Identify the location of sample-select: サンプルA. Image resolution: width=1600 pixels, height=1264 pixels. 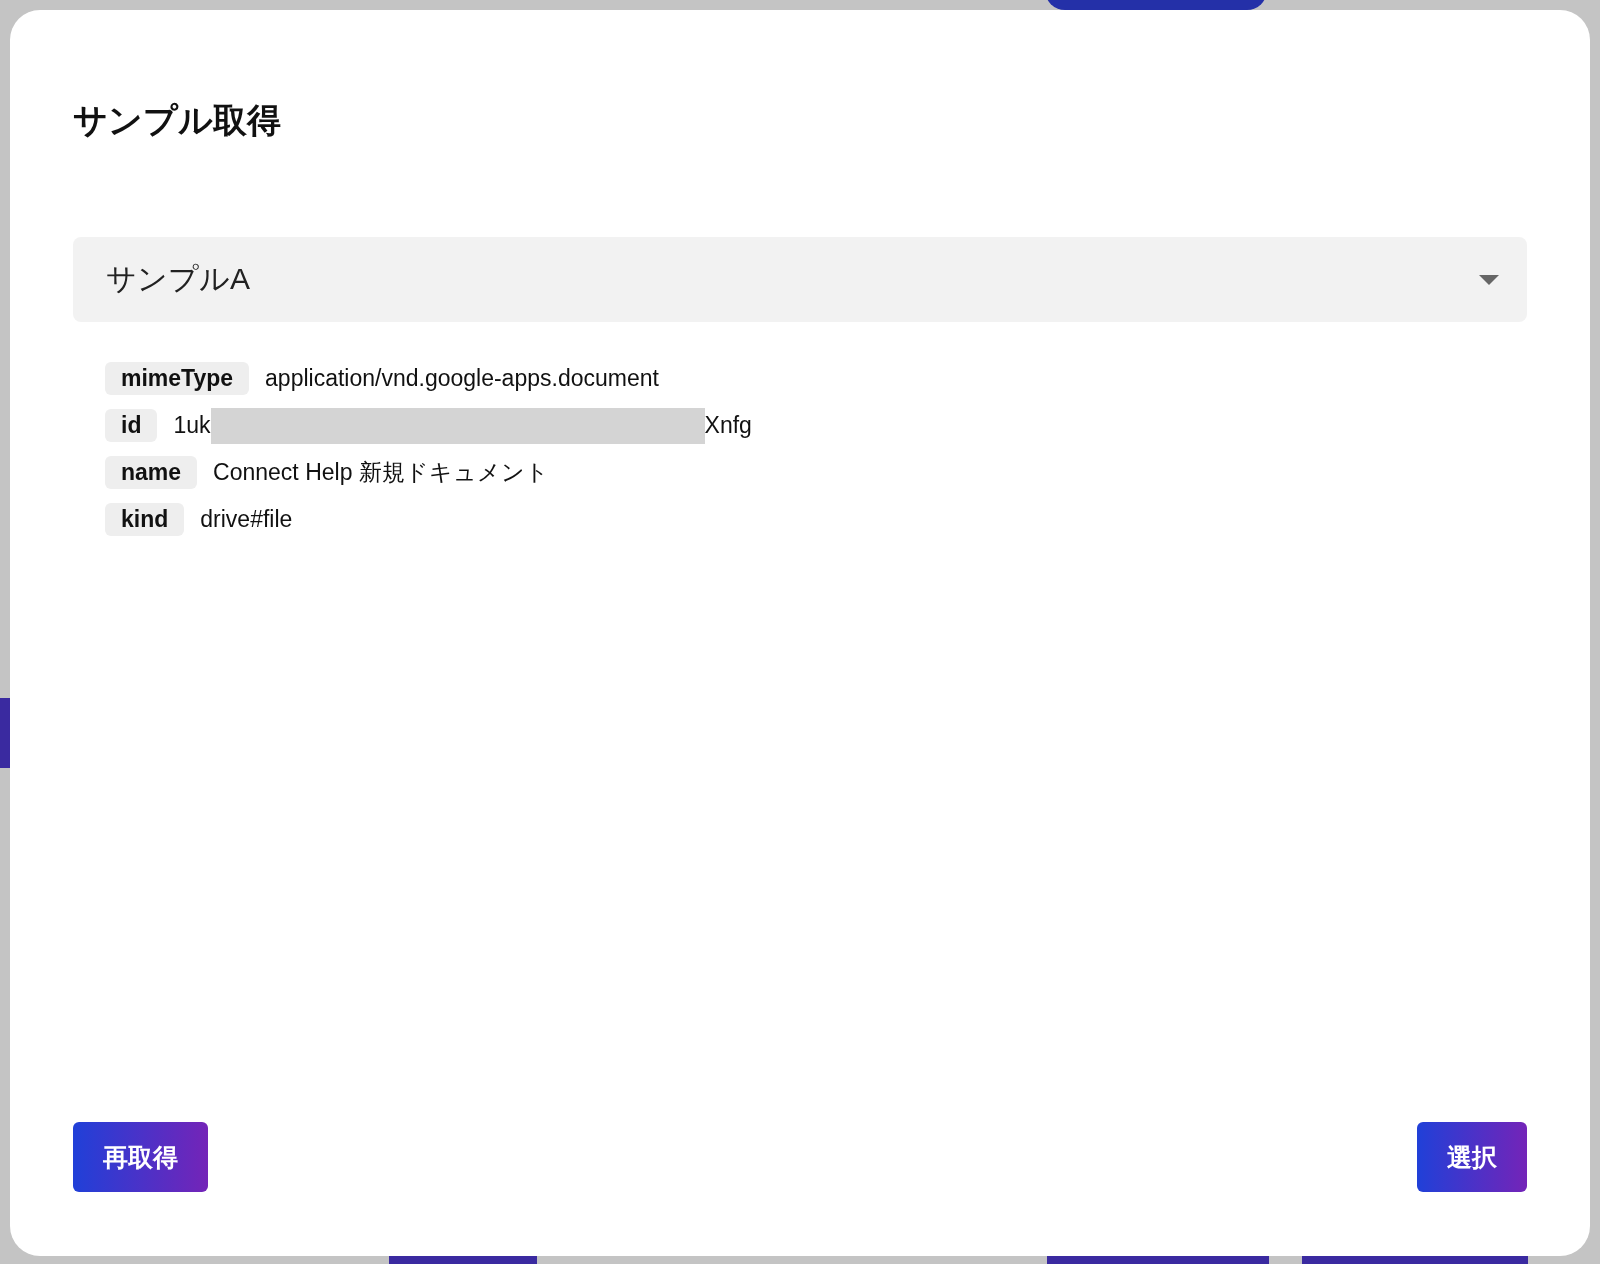
(800, 279).